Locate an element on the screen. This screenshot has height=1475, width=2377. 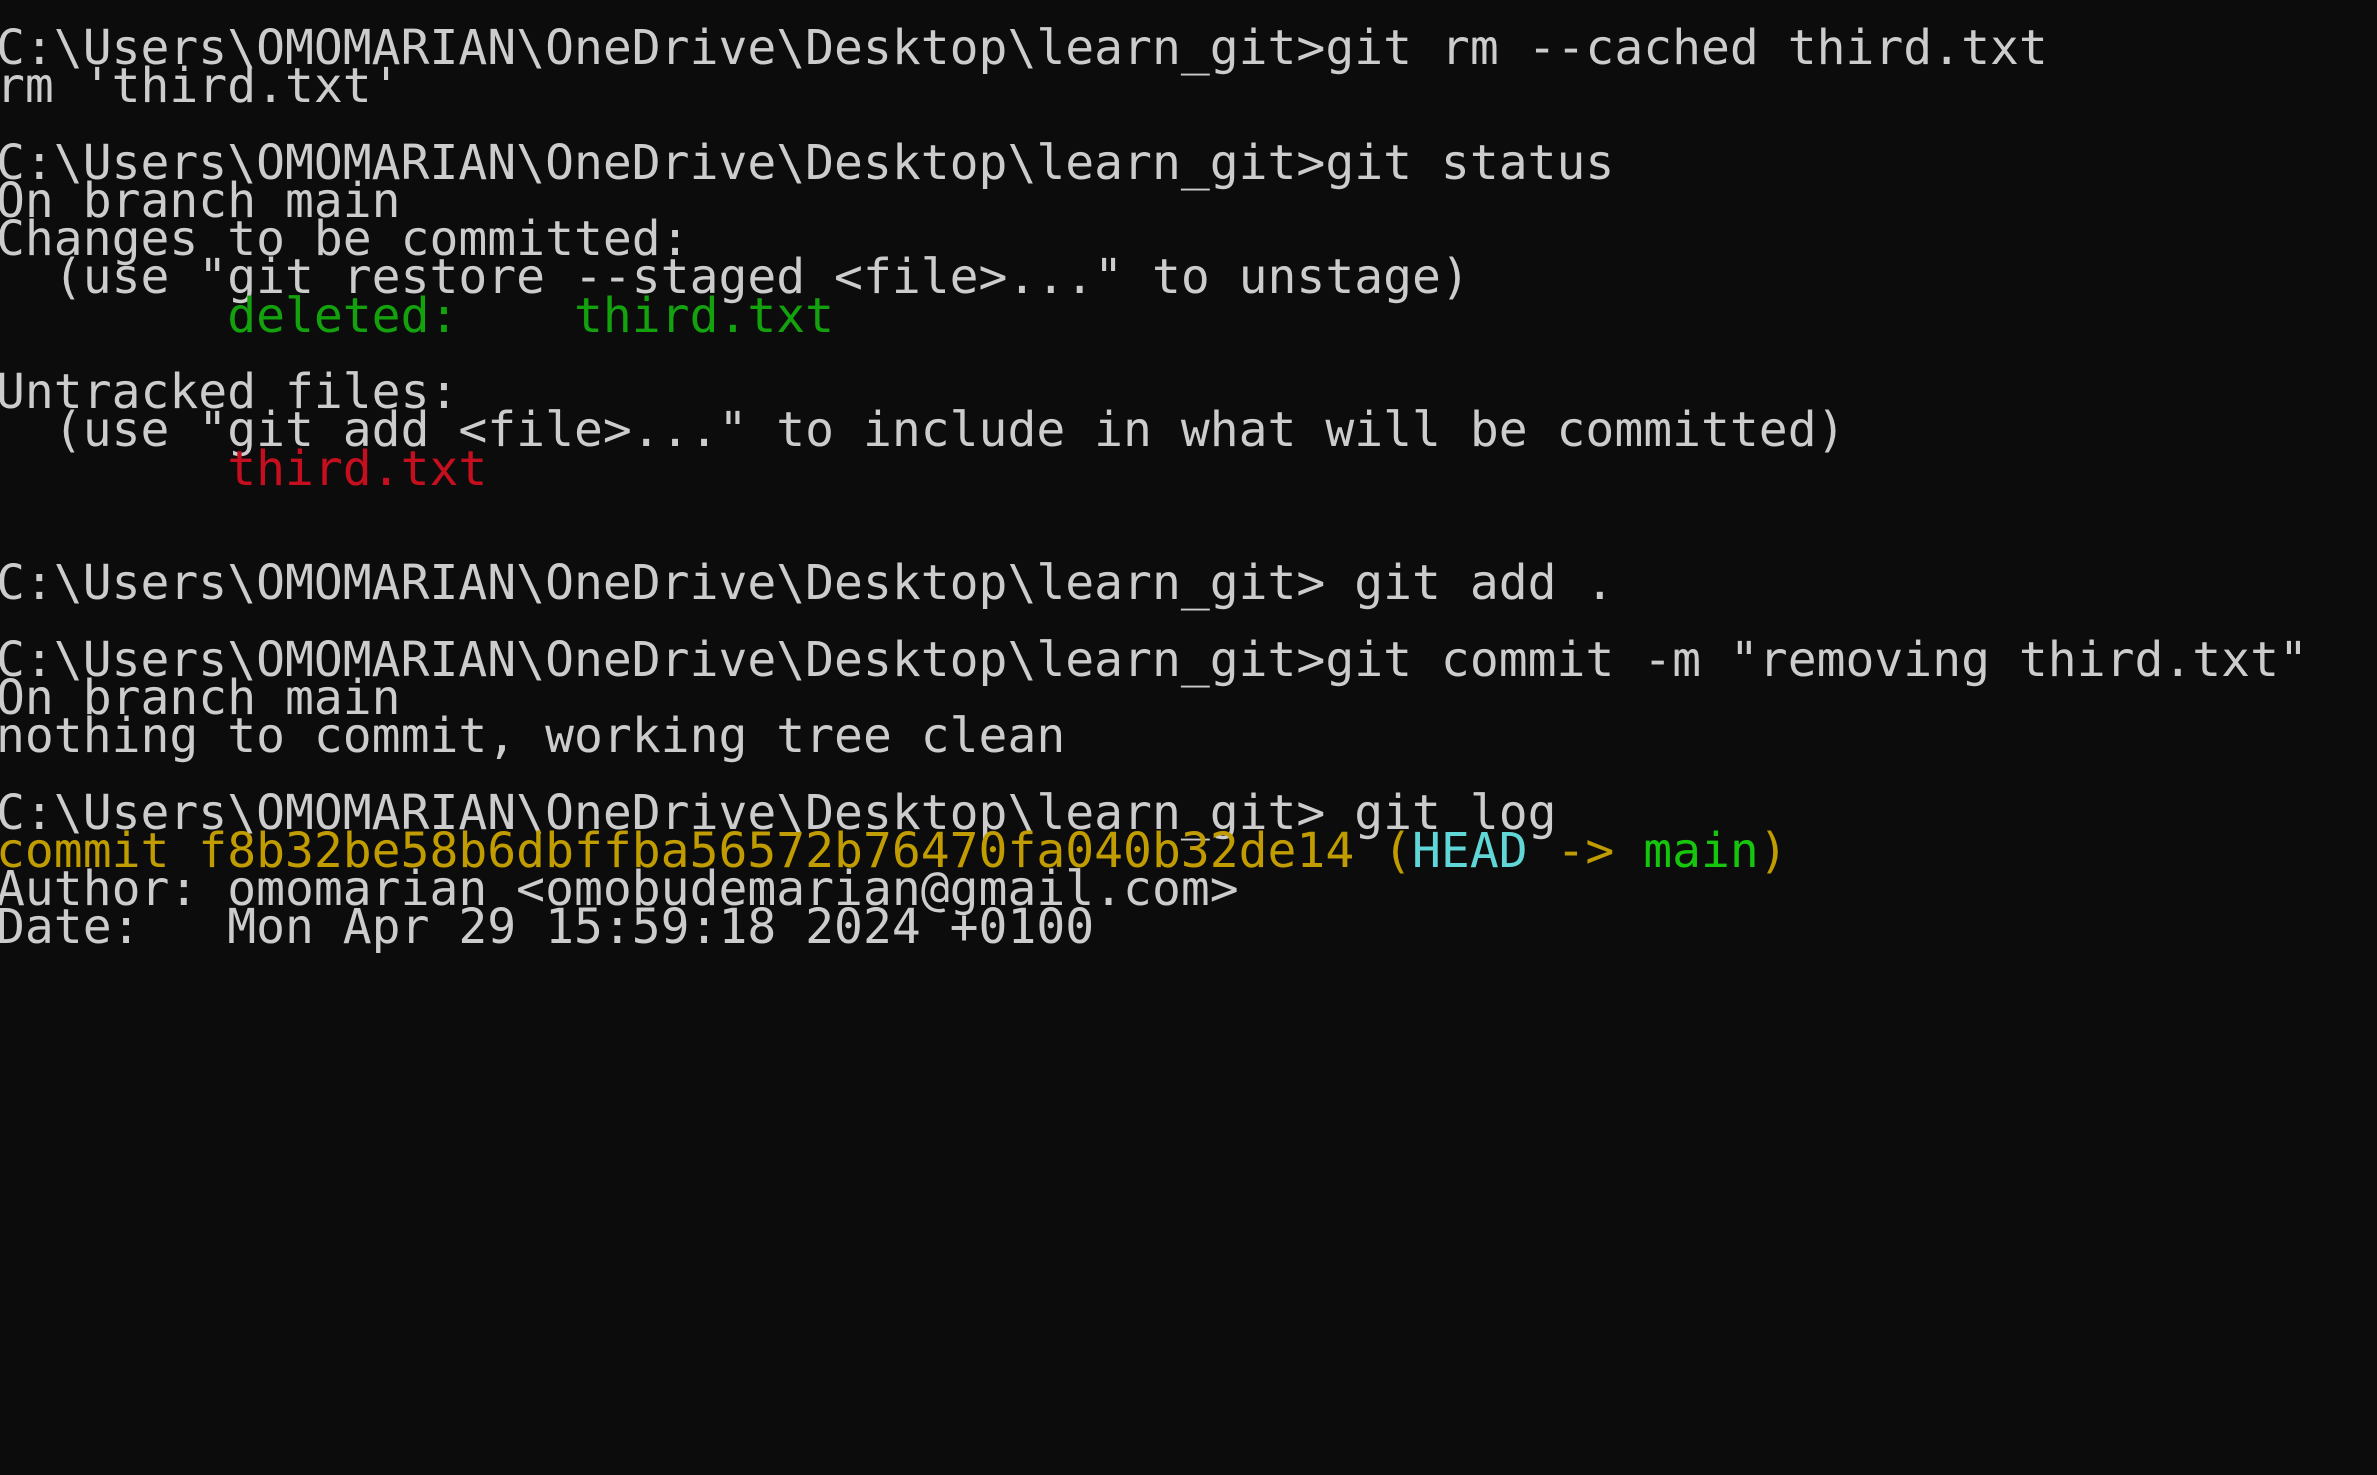
output-rm-third: rm 'third.txt' is located at coordinates (200, 86).